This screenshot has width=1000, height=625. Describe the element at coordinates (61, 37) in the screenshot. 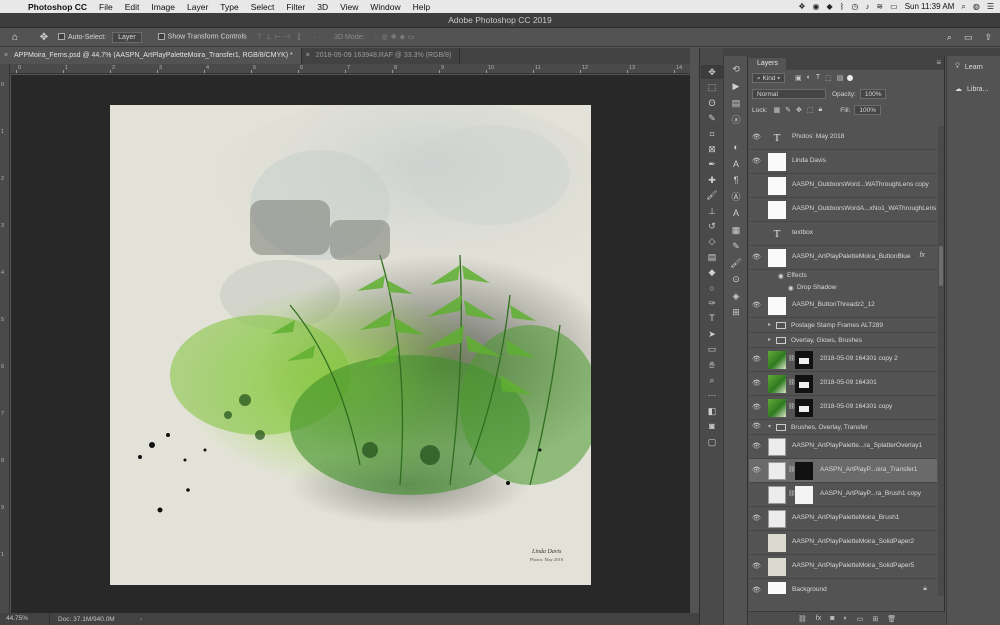

I see `auto-select-checkbox` at that location.